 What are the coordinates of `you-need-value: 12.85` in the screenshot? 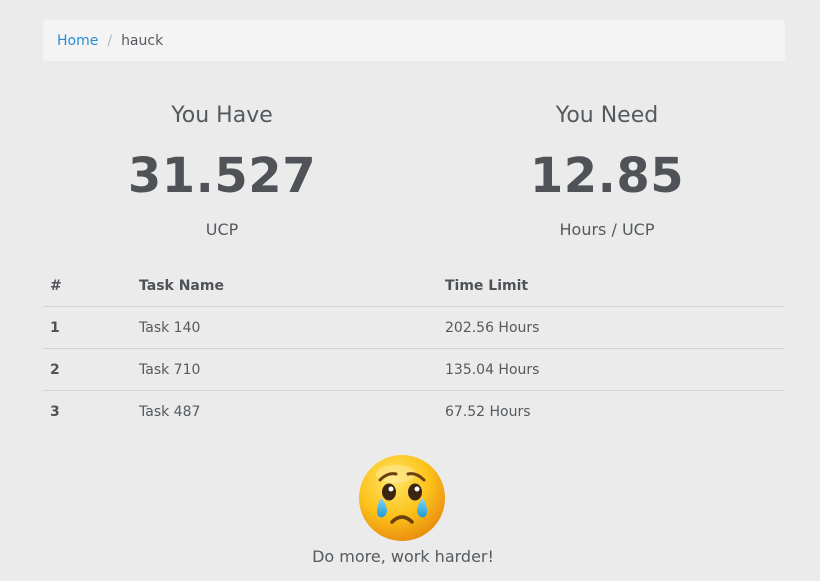 It's located at (607, 176).